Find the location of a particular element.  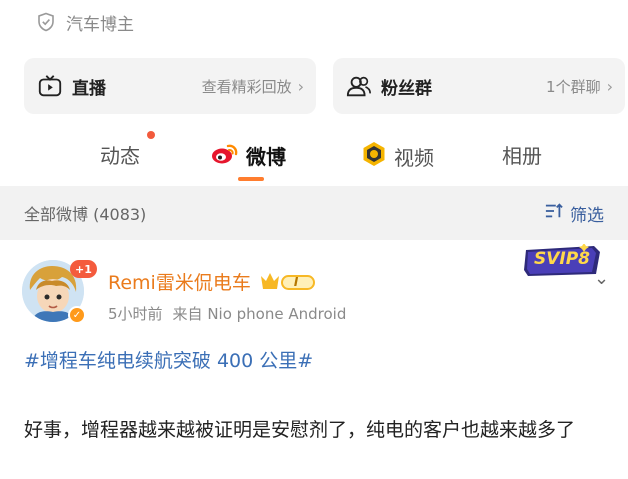

shield-check-icon is located at coordinates (46, 22).